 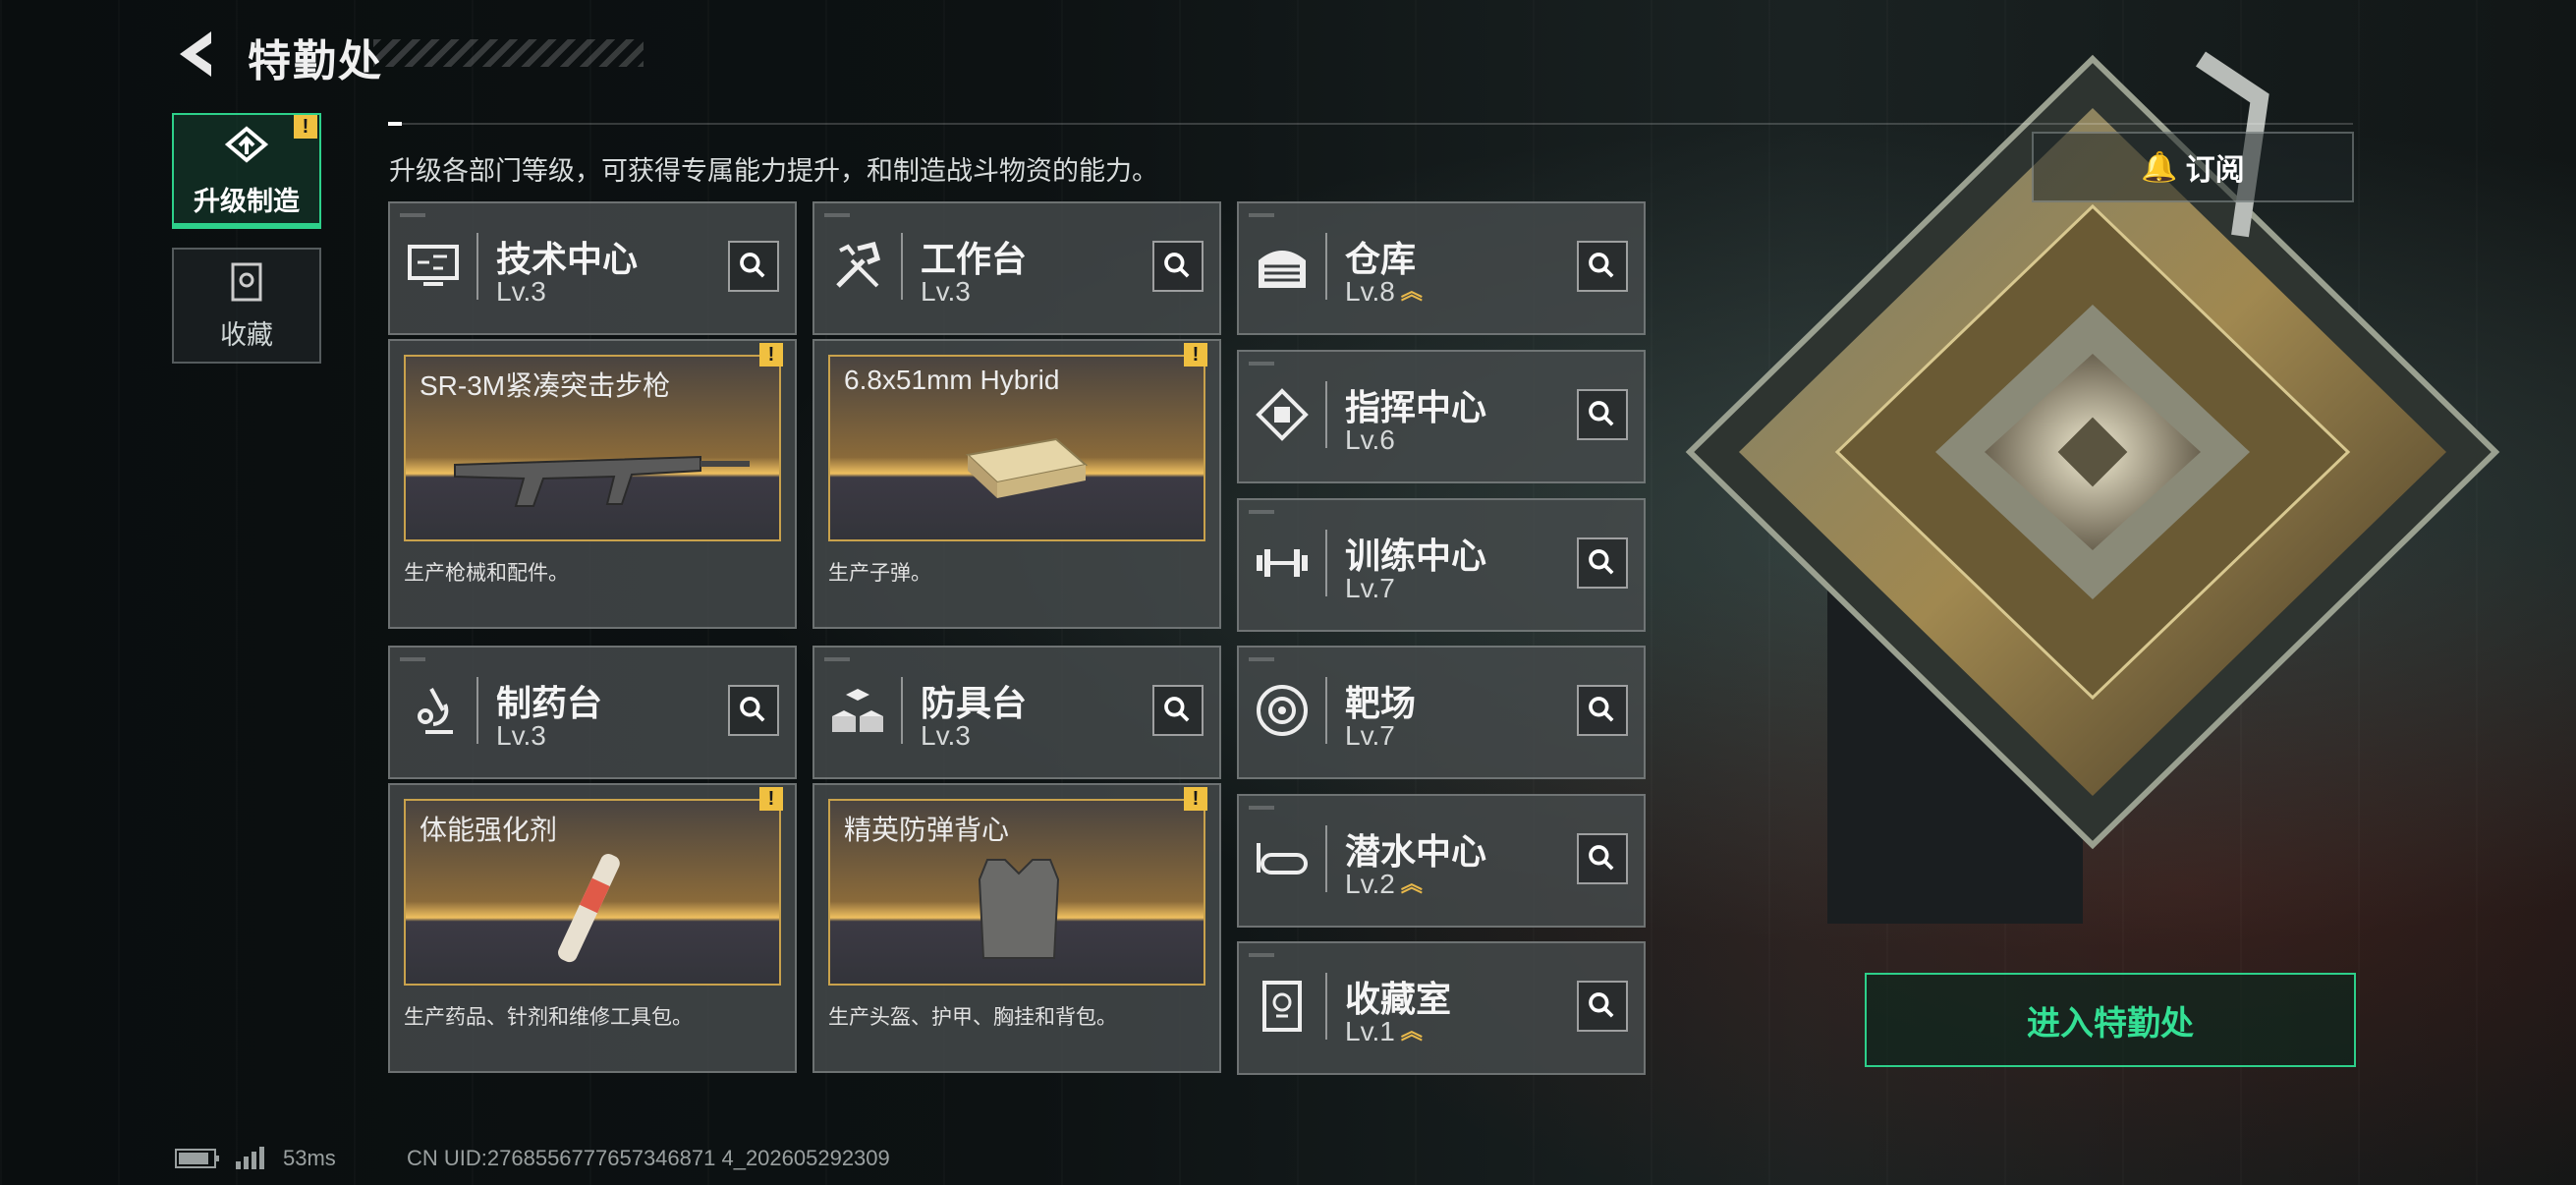 What do you see at coordinates (1370, 736) in the screenshot?
I see `level-text: Lv.7` at bounding box center [1370, 736].